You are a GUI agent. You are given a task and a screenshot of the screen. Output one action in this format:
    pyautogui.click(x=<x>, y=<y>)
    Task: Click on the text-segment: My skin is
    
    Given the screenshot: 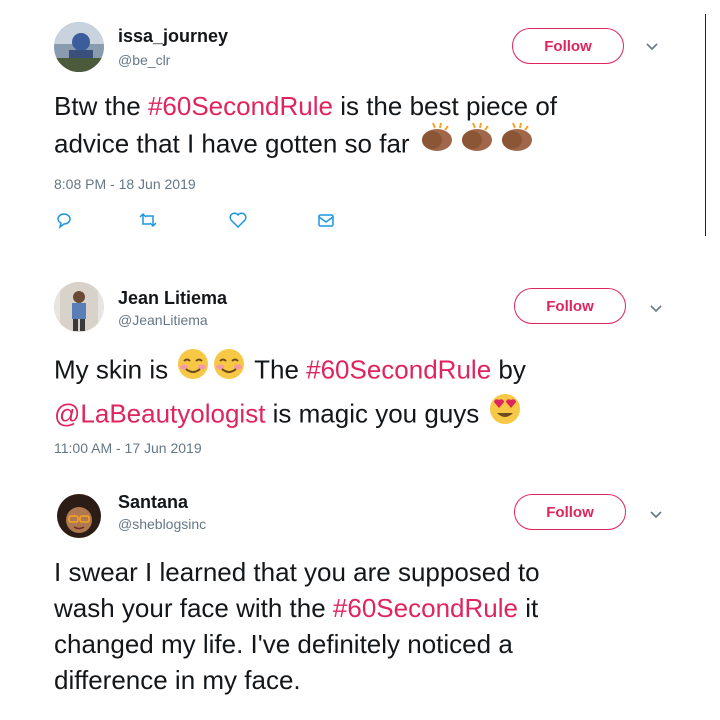 What is the action you would take?
    pyautogui.click(x=115, y=369)
    